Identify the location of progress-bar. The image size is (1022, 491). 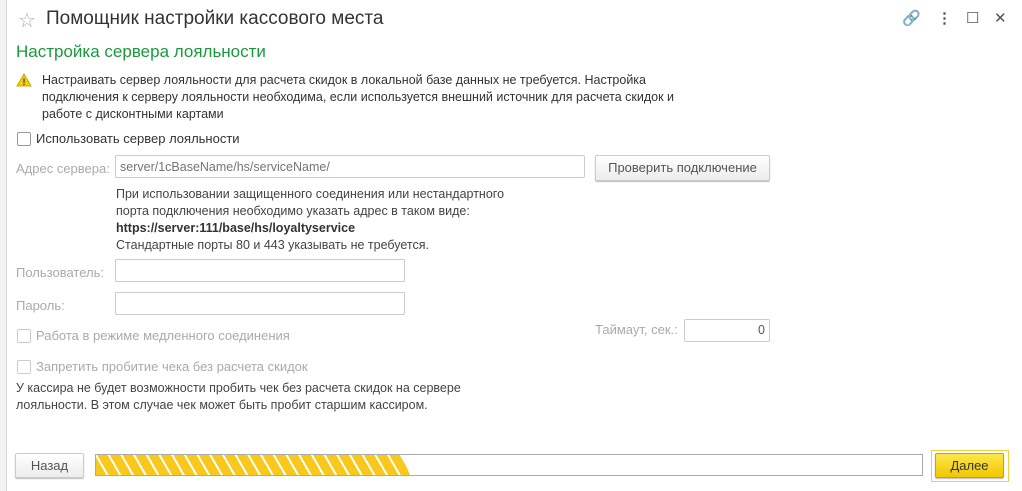
(509, 465).